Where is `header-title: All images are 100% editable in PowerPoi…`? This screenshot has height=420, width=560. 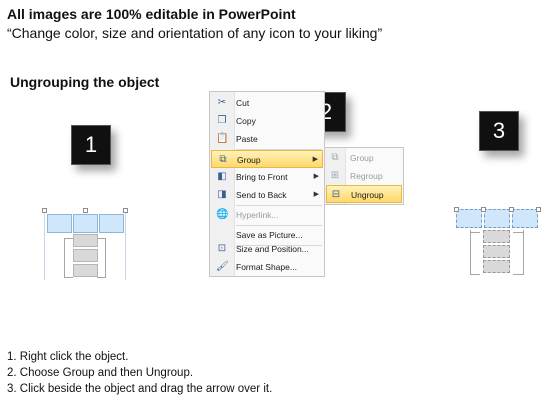 header-title: All images are 100% editable in PowerPoi… is located at coordinates (151, 14).